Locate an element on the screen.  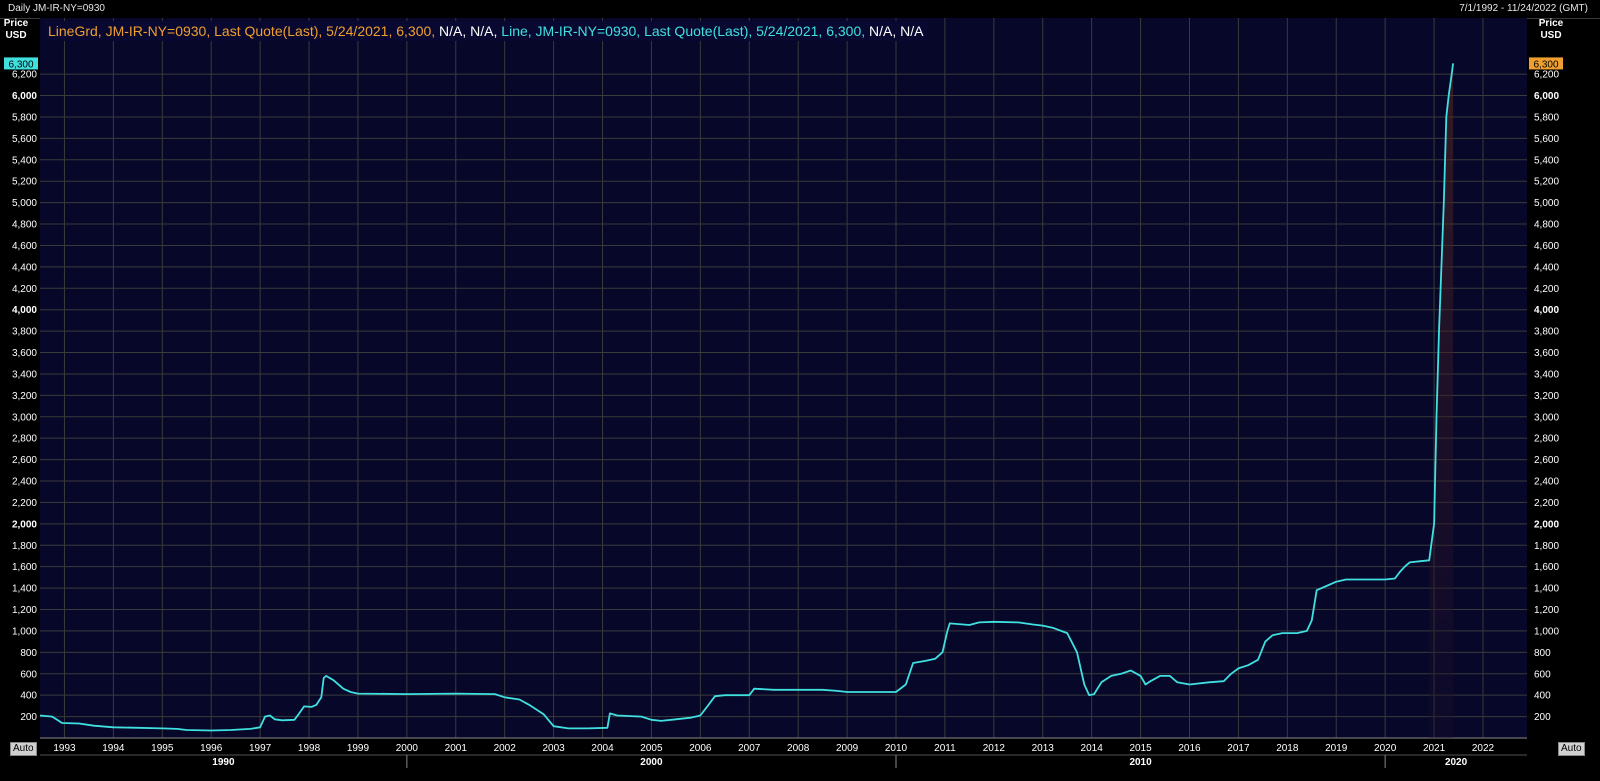
y-tick-label-left: 5,800 is located at coordinates (24, 117).